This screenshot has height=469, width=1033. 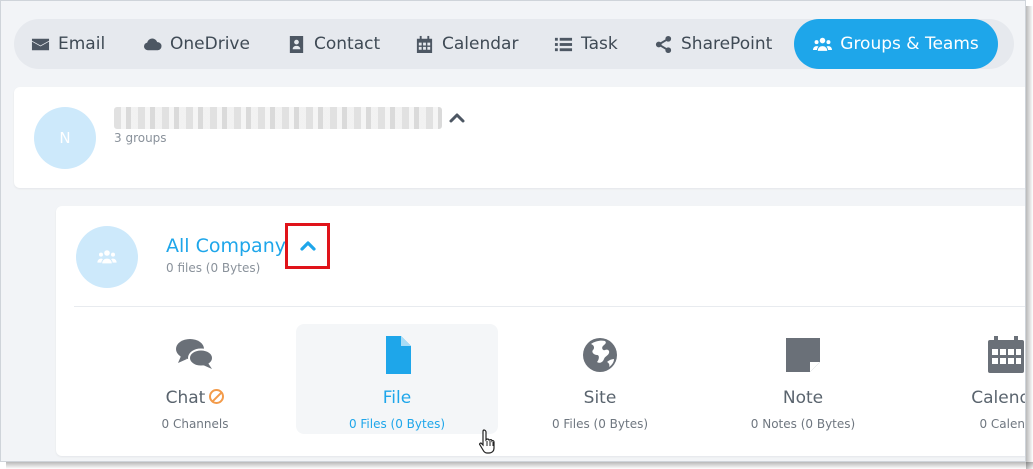 I want to click on tab-sharepoint: SharePoint, so click(x=713, y=44).